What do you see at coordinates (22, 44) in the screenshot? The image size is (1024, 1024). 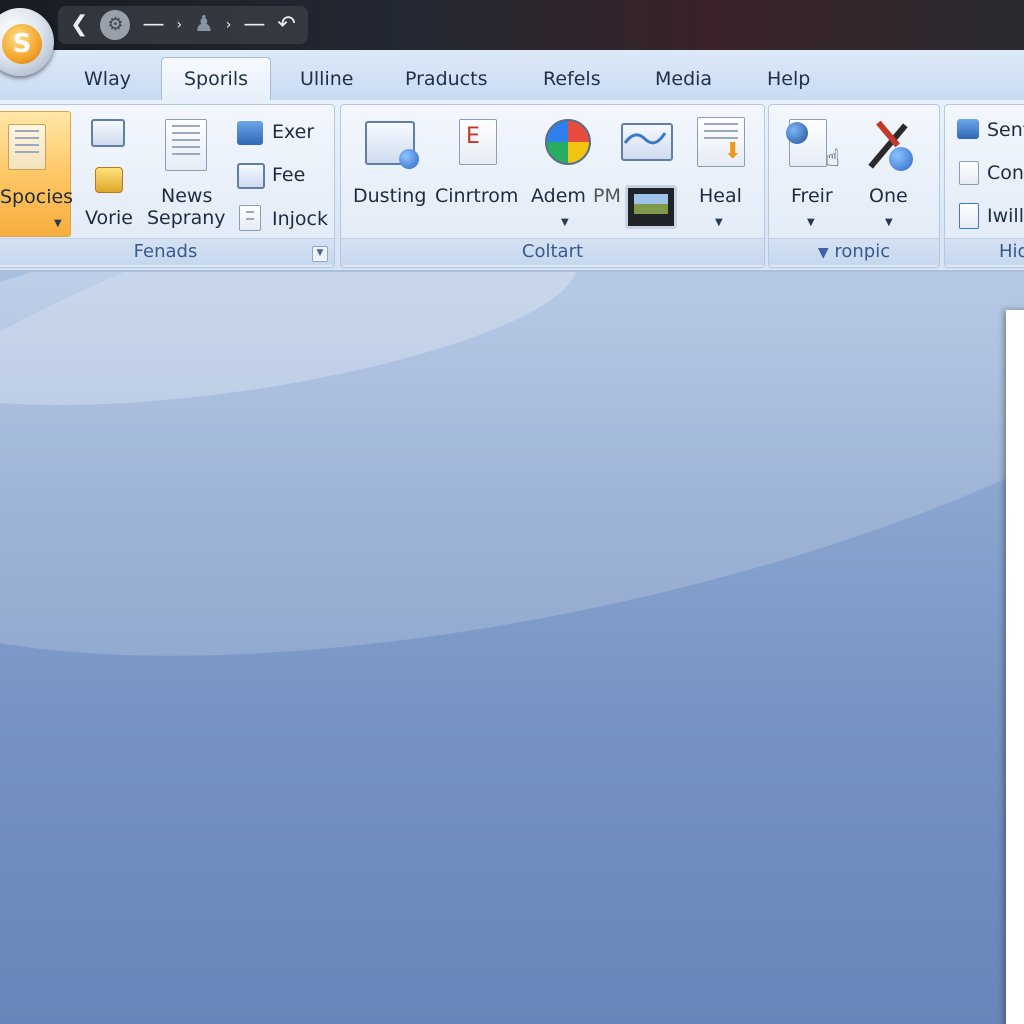 I see `orb-logo-icon: S` at bounding box center [22, 44].